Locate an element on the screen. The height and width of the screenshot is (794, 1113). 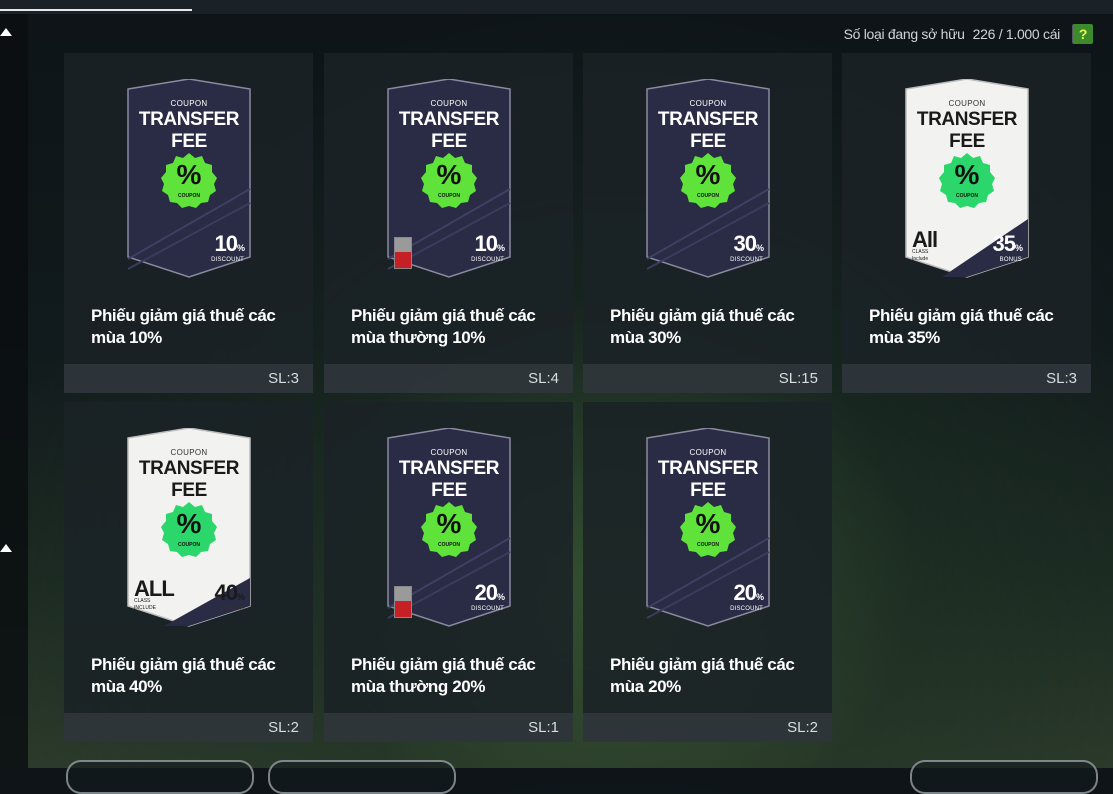
coupon-qty: SL:15 is located at coordinates (707, 378).